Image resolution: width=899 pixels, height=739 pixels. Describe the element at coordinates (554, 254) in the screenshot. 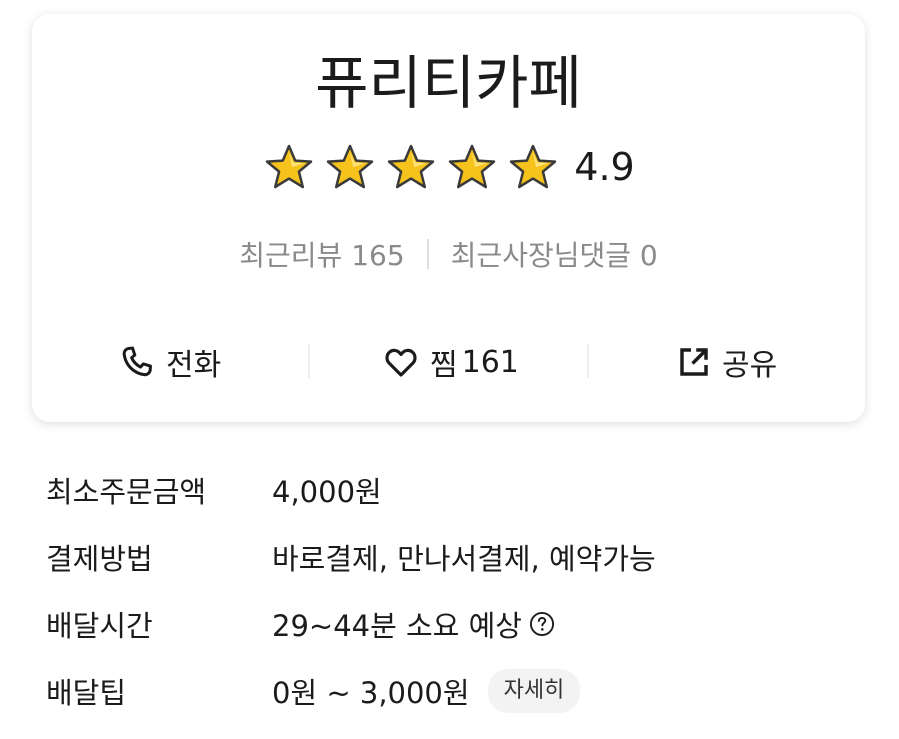

I see `owner-comments-link: 최근사장님댓글 0` at that location.